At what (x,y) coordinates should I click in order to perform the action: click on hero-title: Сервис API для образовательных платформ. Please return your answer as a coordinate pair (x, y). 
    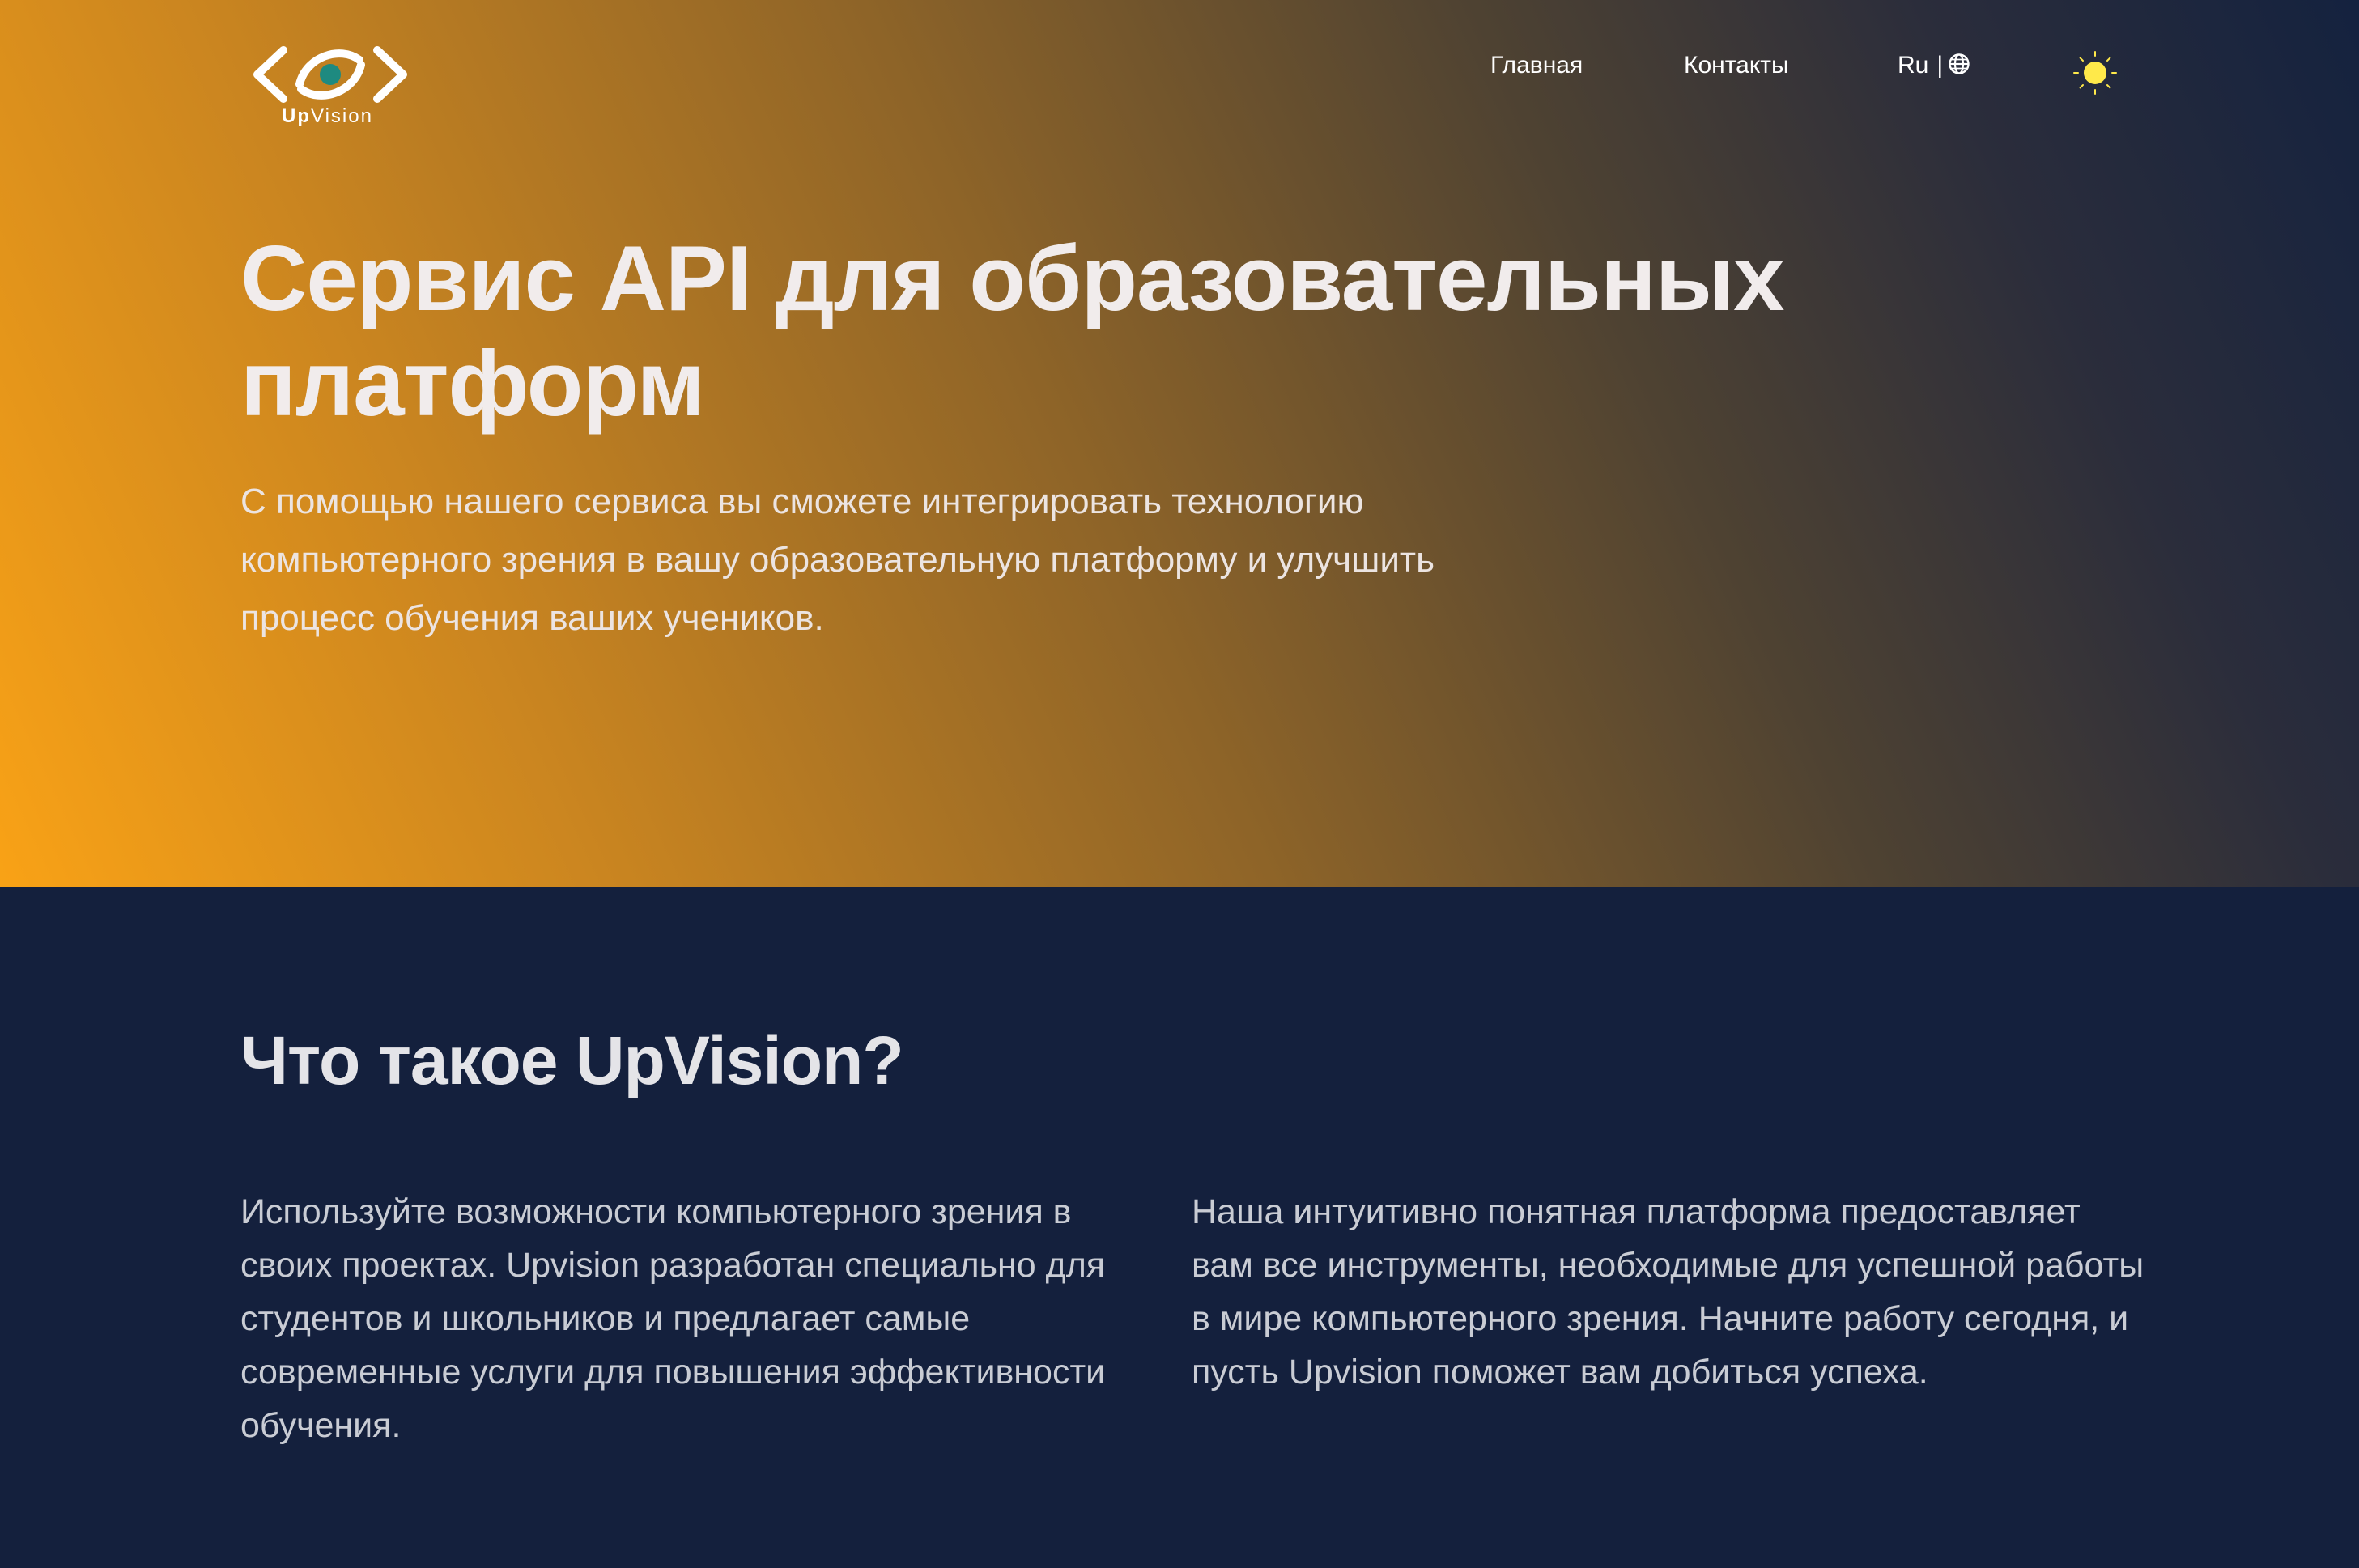
    Looking at the image, I should click on (1012, 331).